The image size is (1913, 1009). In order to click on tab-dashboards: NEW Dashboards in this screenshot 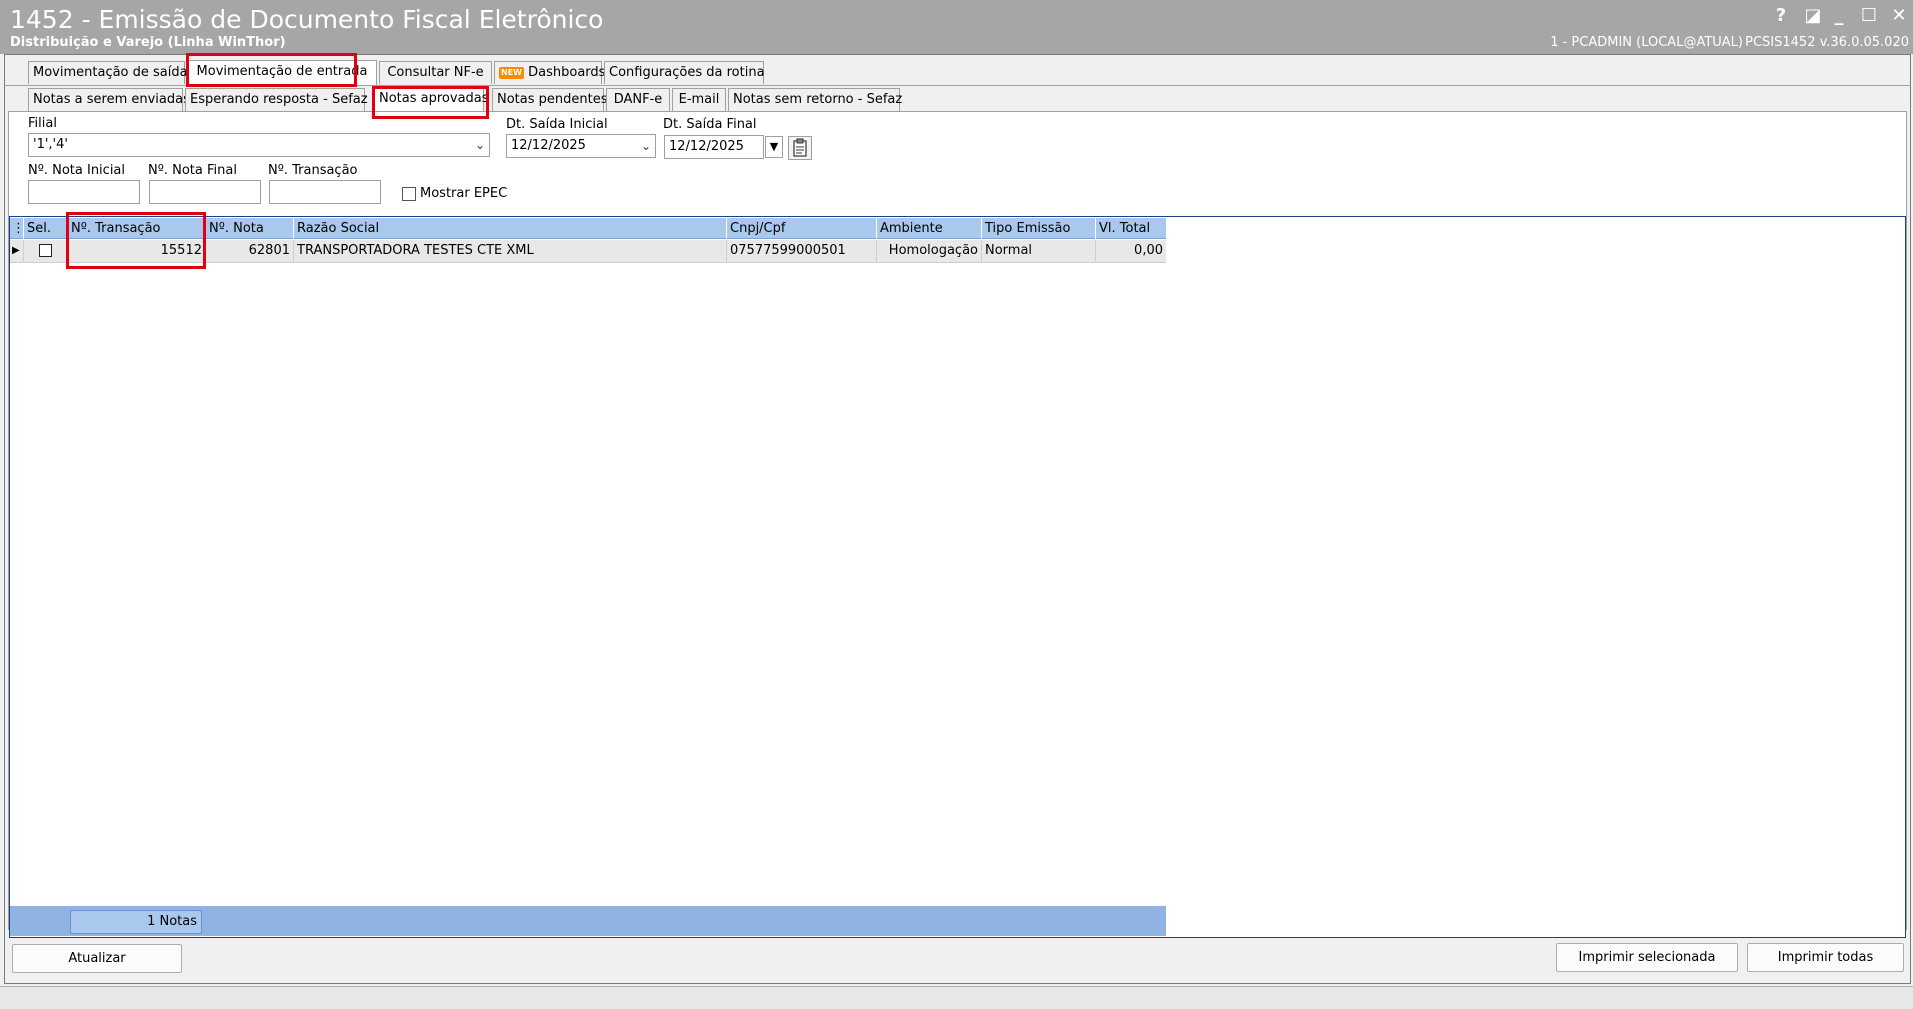, I will do `click(550, 72)`.